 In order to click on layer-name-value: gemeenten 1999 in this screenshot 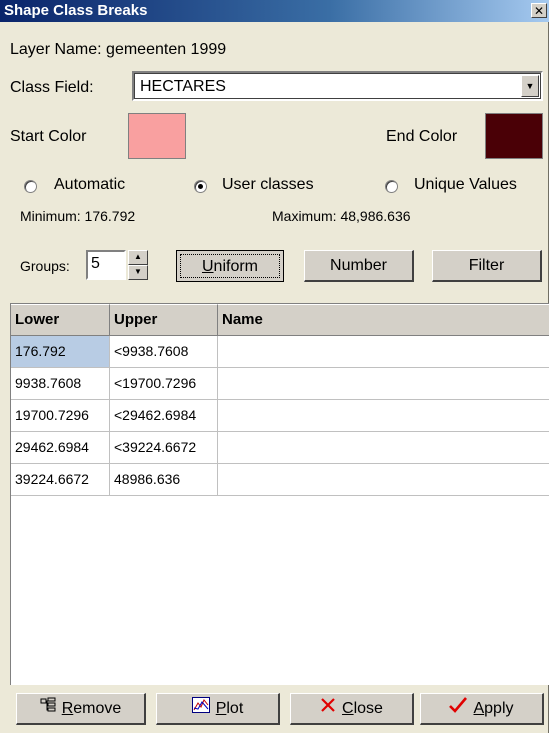, I will do `click(166, 49)`.